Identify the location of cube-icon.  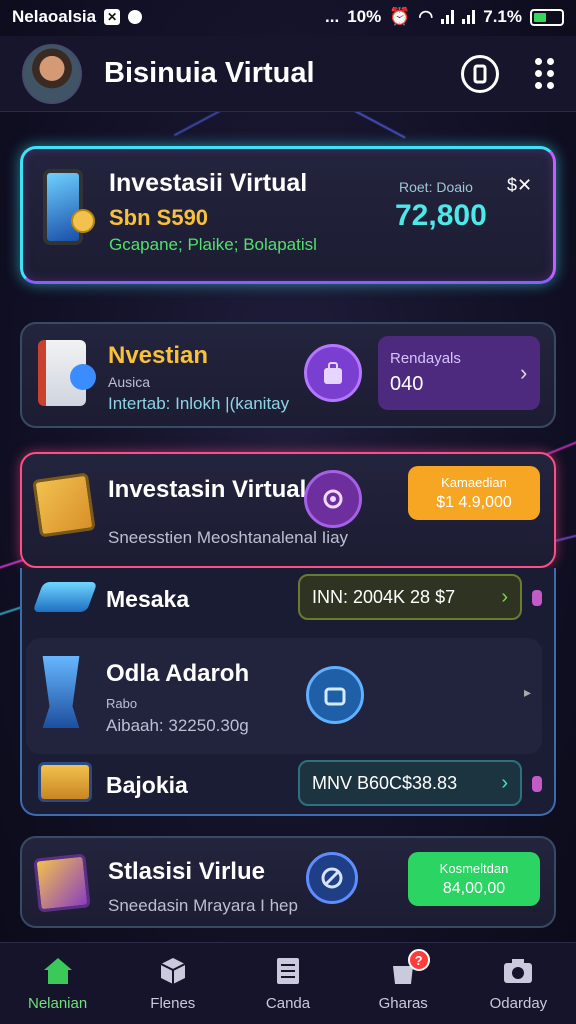
(173, 971).